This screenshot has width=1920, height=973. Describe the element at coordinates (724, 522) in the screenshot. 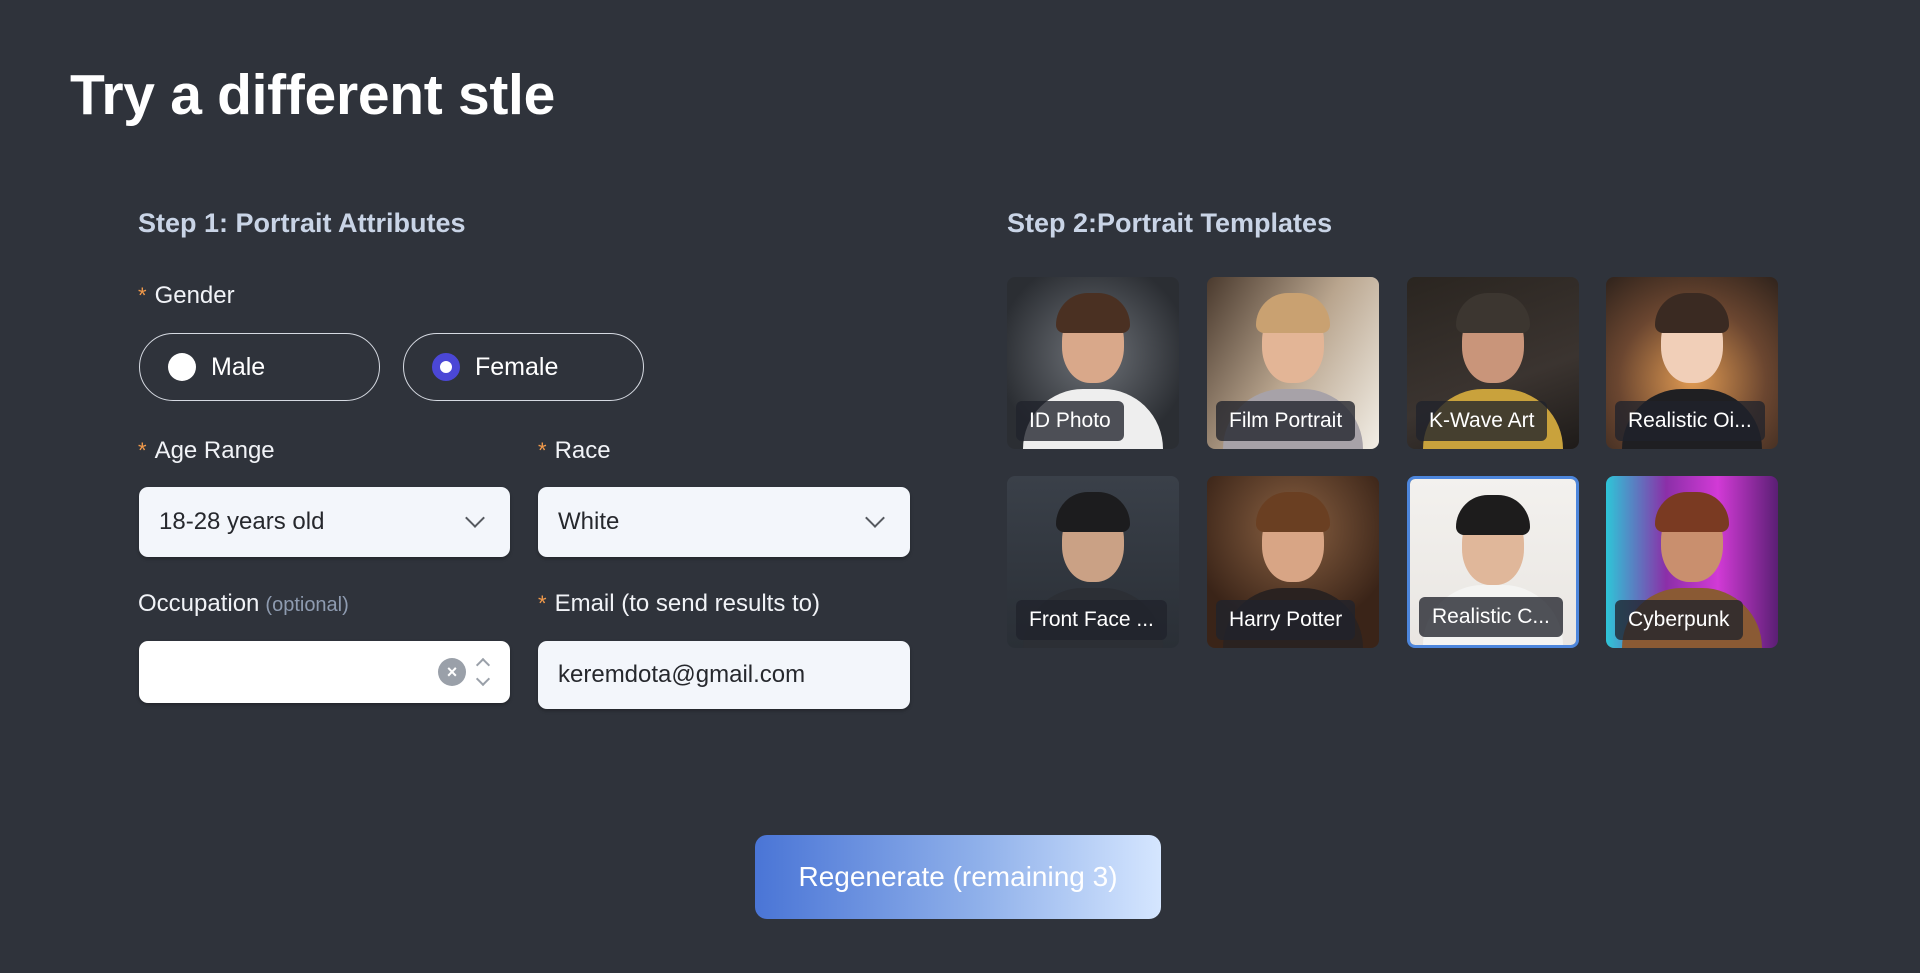

I see `race-select: White` at that location.